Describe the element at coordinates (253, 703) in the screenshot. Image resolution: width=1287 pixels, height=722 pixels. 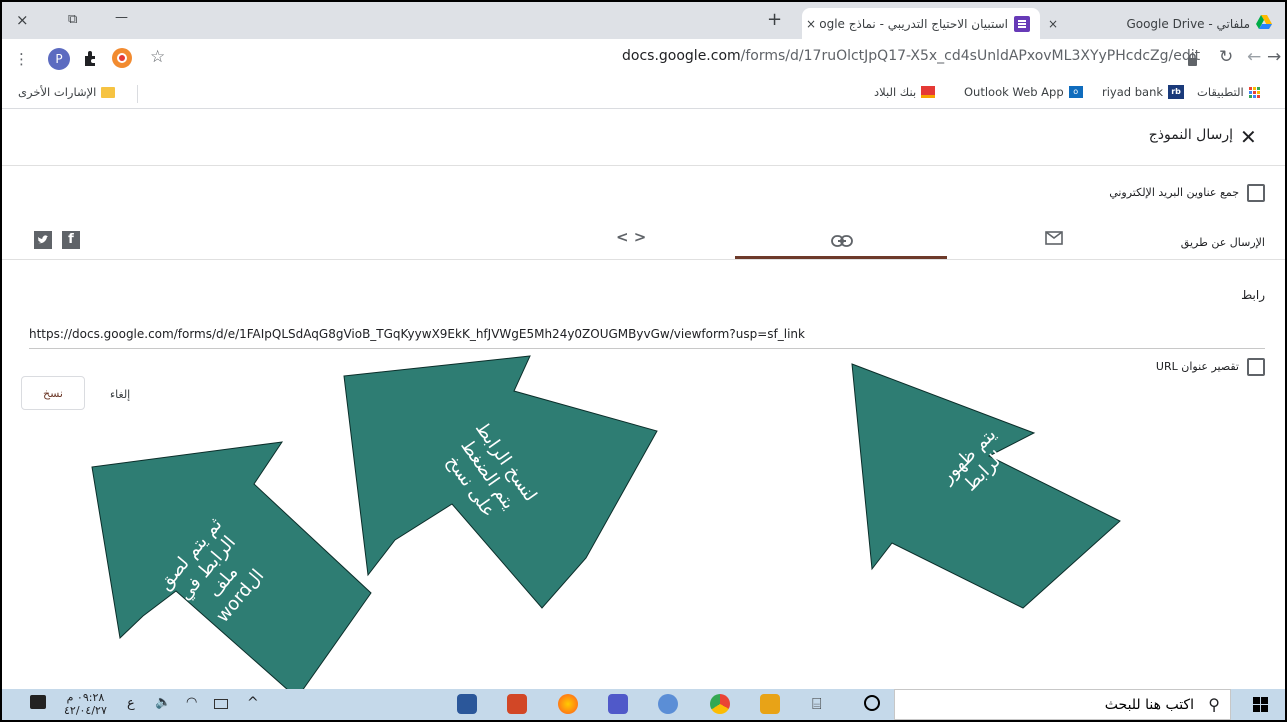
I see `show-hidden-icons: ^` at that location.